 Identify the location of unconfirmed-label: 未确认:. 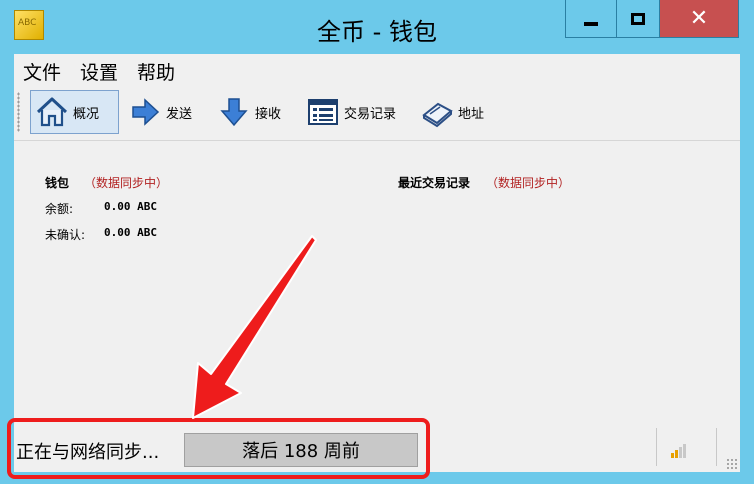
(65, 235).